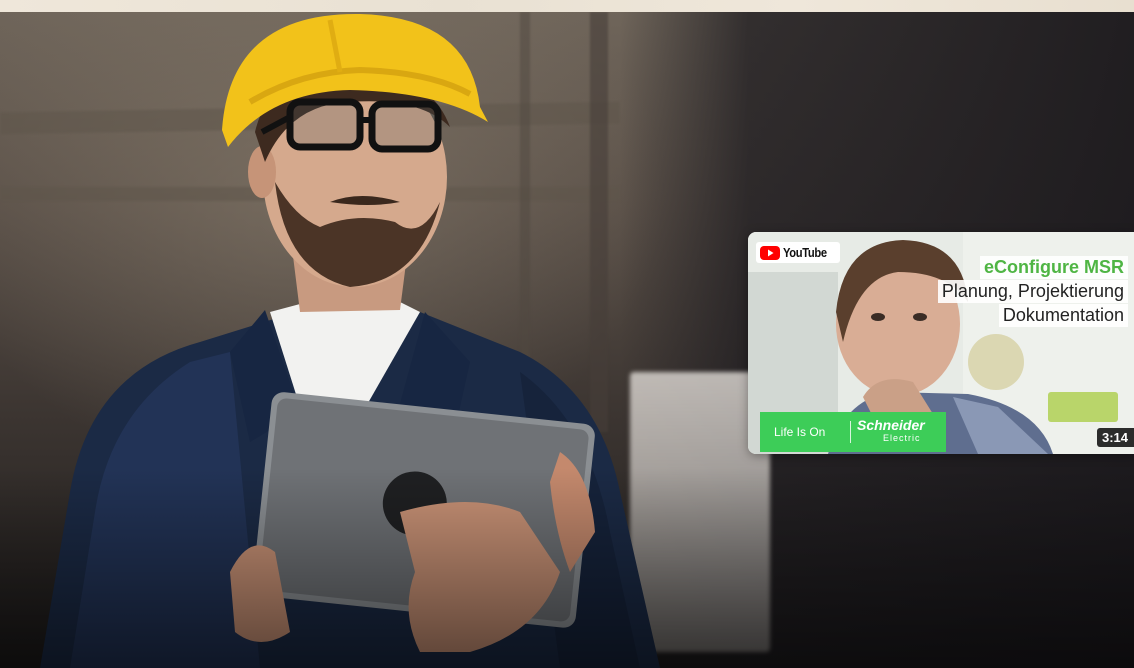  What do you see at coordinates (1053, 267) in the screenshot?
I see `video-title-line-1: eConfigure MSR` at bounding box center [1053, 267].